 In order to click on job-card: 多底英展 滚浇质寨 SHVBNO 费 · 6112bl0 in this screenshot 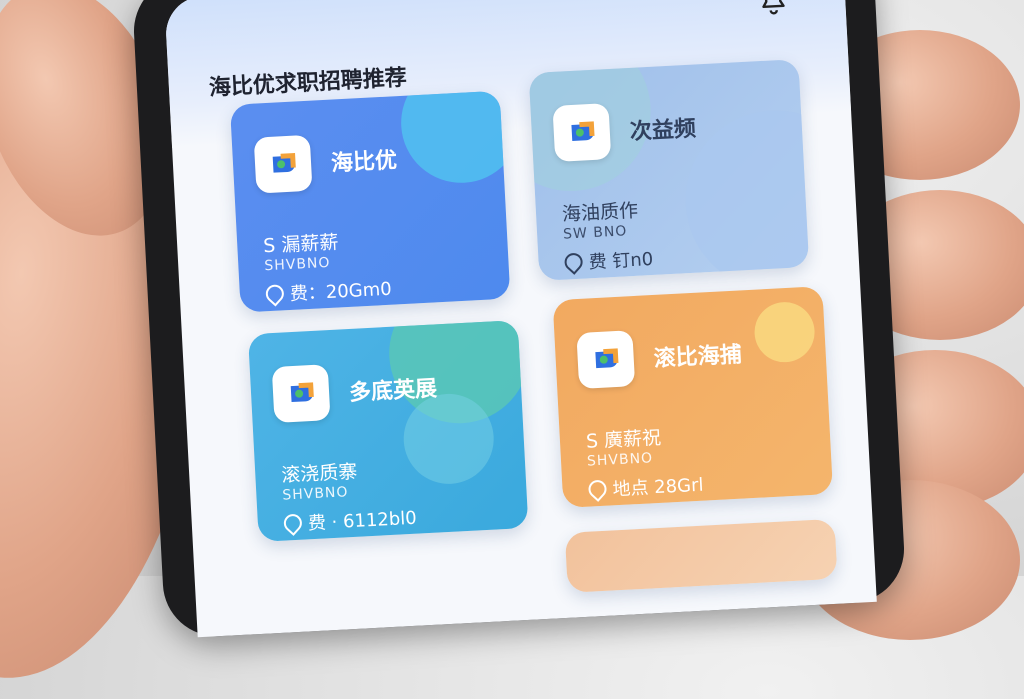, I will do `click(388, 431)`.